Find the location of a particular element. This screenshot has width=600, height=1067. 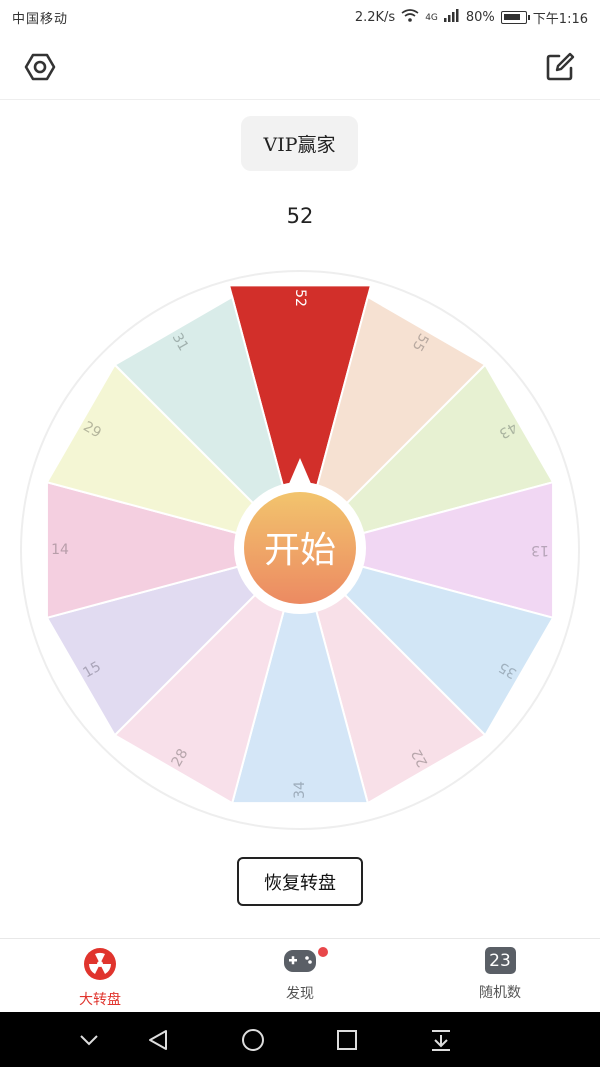

settings-button is located at coordinates (40, 67).